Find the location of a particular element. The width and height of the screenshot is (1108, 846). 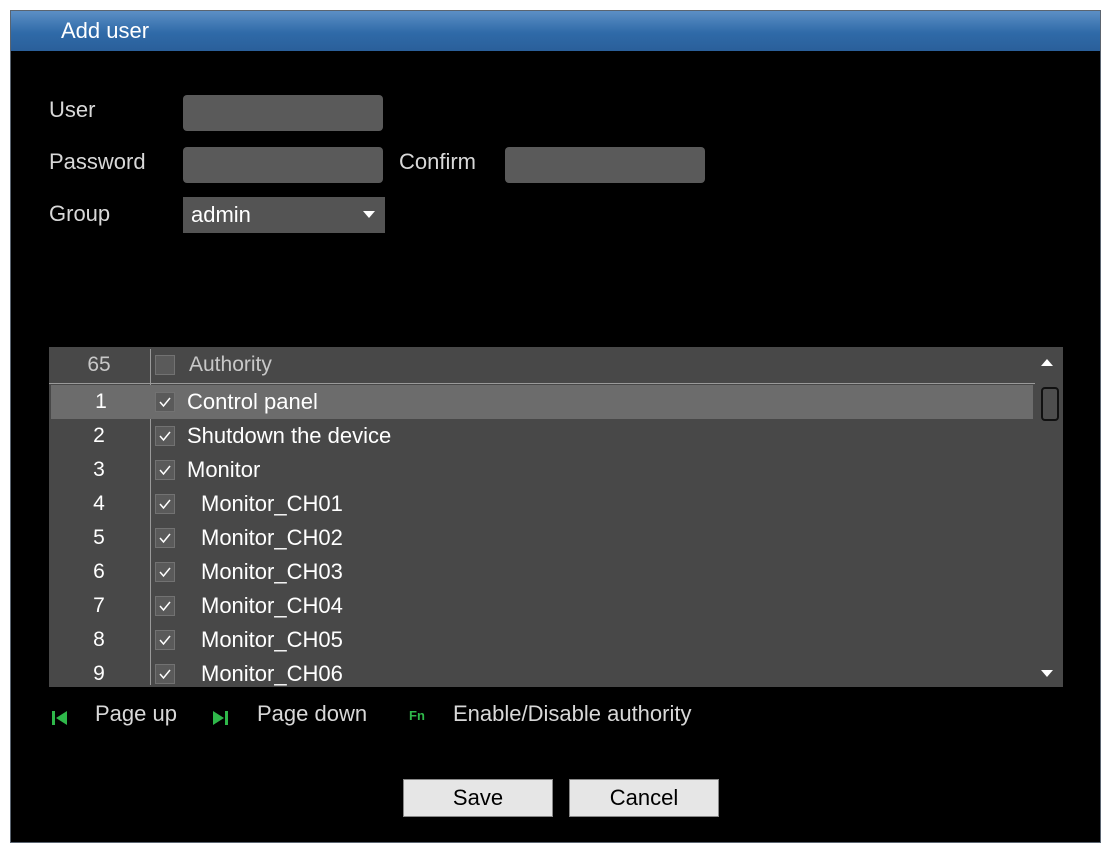

authority-label: Monitor_CH05 is located at coordinates (272, 639).